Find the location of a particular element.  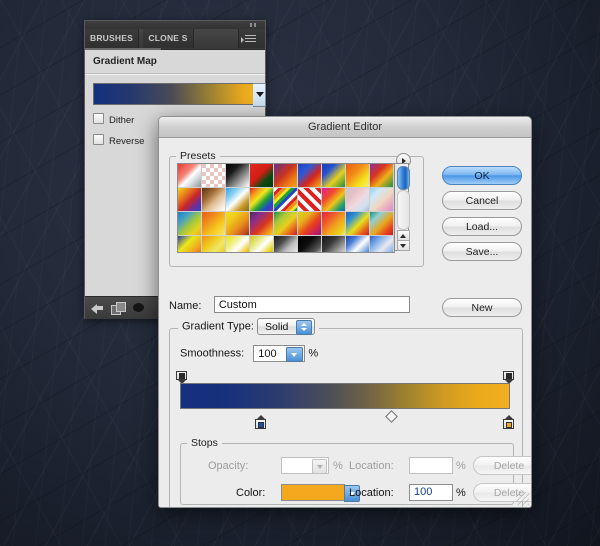

gradient-map-preview-wrap is located at coordinates (179, 95).